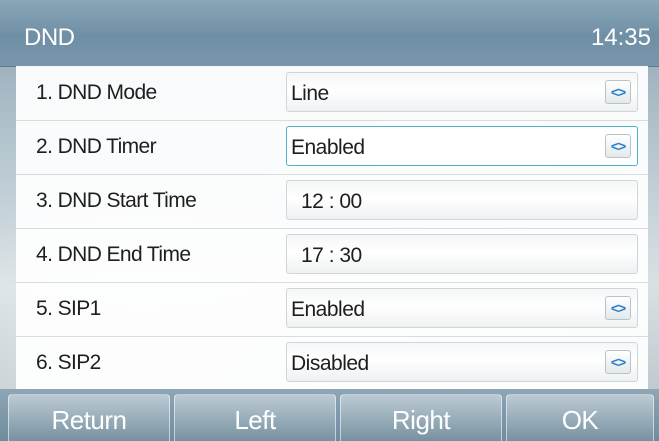 The image size is (659, 441). I want to click on sip2-select: Disabled <>, so click(462, 362).